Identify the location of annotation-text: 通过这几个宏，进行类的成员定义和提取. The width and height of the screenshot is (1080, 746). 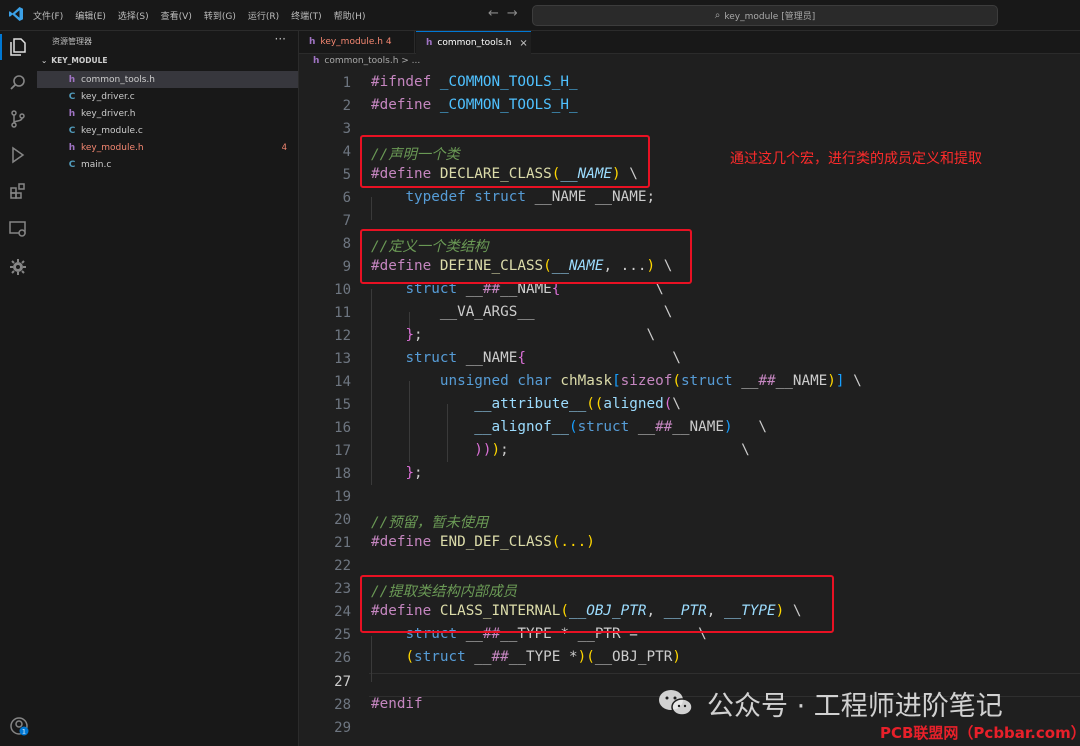
(856, 159).